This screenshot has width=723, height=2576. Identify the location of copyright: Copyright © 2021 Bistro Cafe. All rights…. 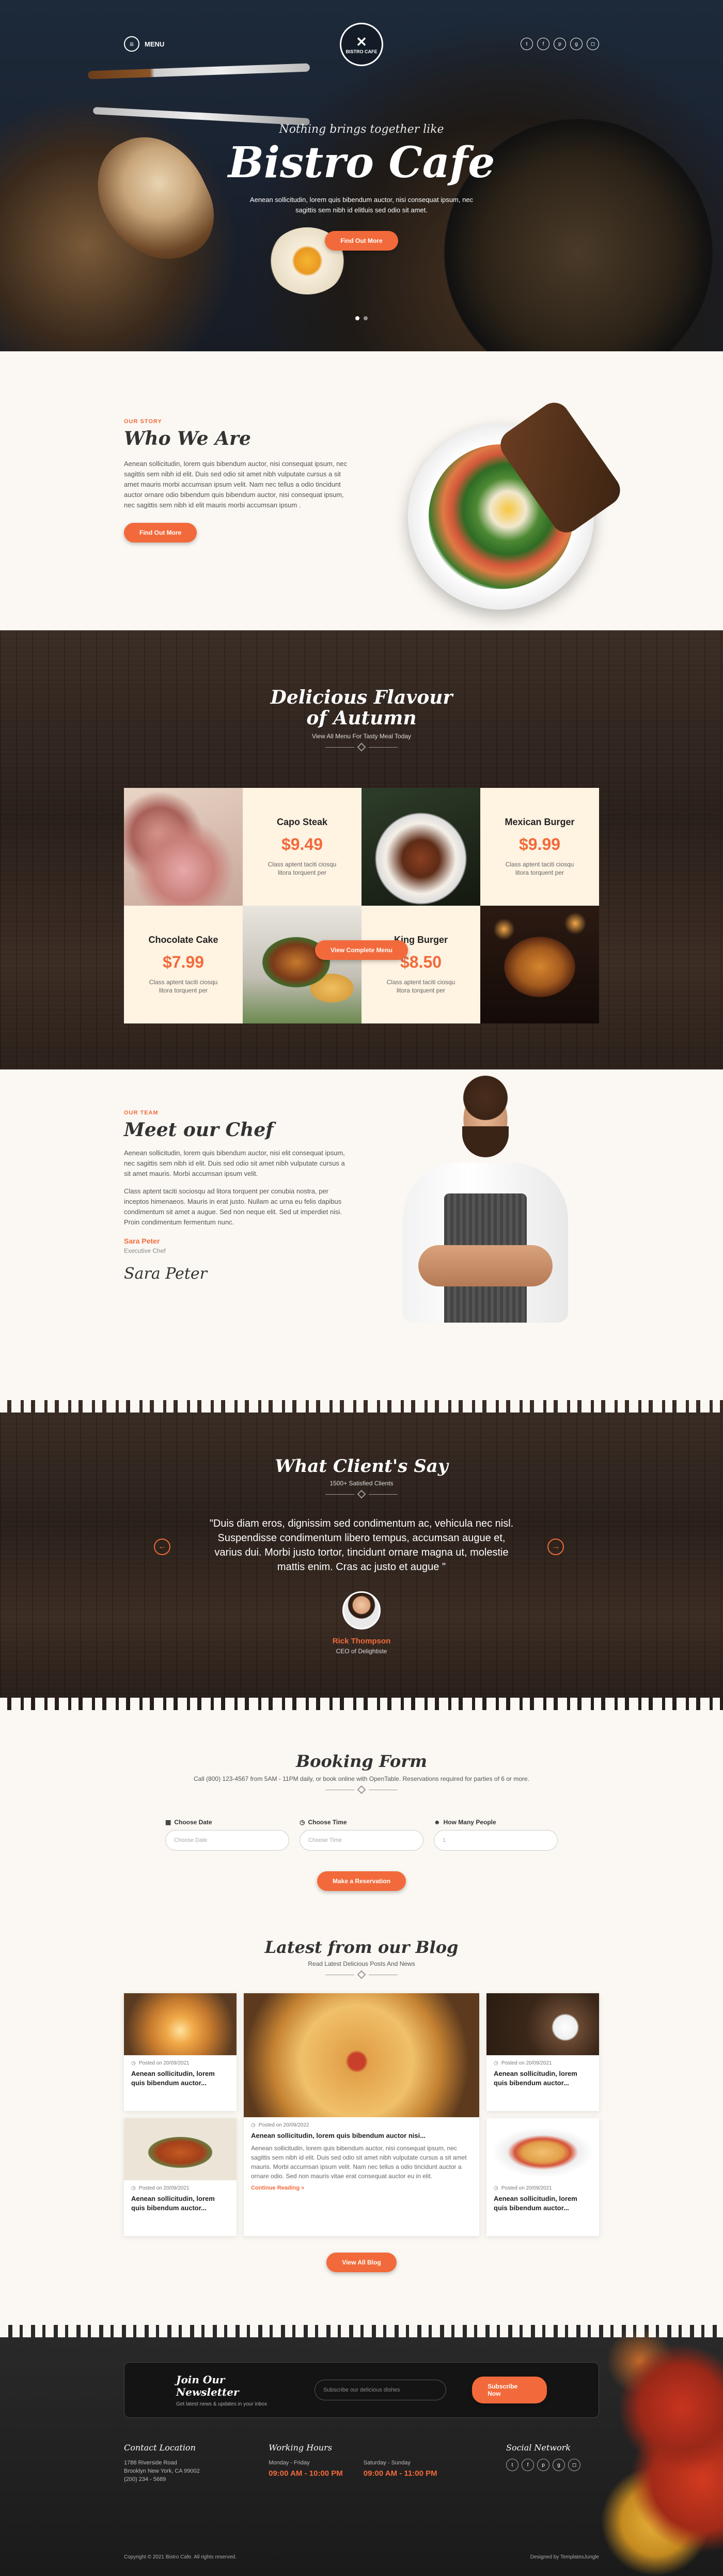
(181, 2557).